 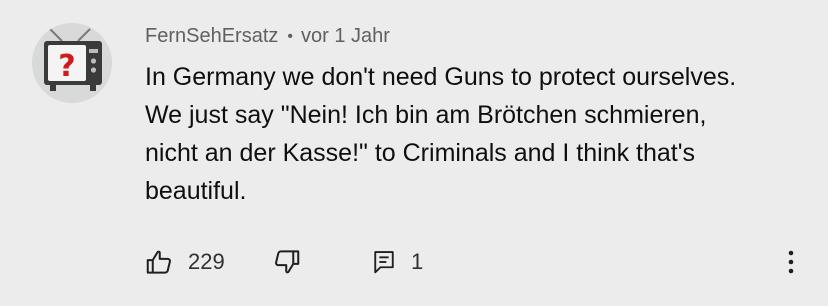 I want to click on like-button, so click(x=159, y=262).